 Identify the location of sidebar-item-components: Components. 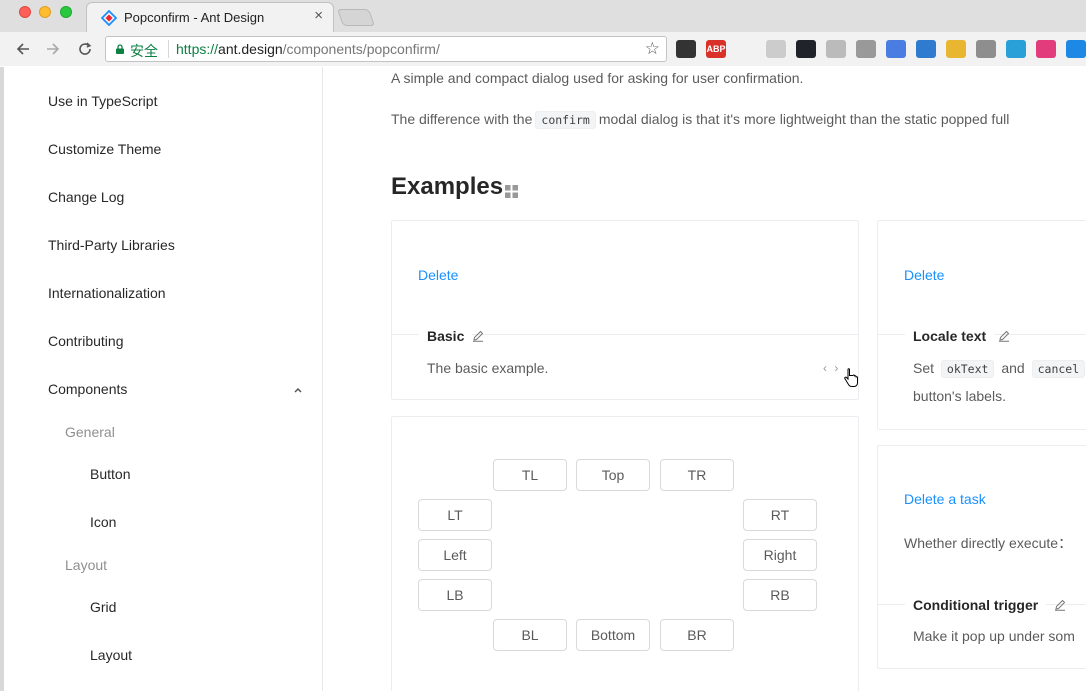
(87, 389).